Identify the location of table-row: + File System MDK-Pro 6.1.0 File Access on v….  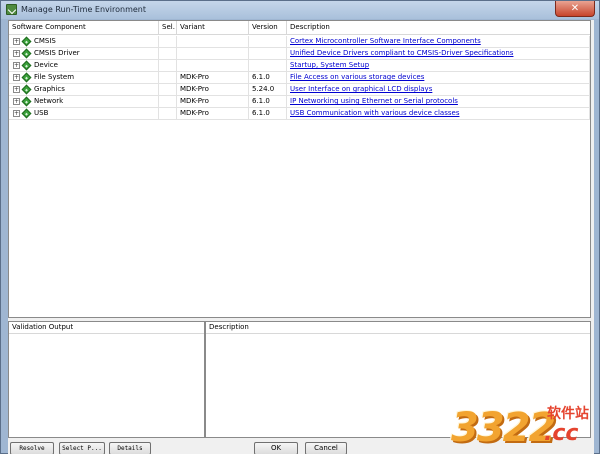
(299, 78).